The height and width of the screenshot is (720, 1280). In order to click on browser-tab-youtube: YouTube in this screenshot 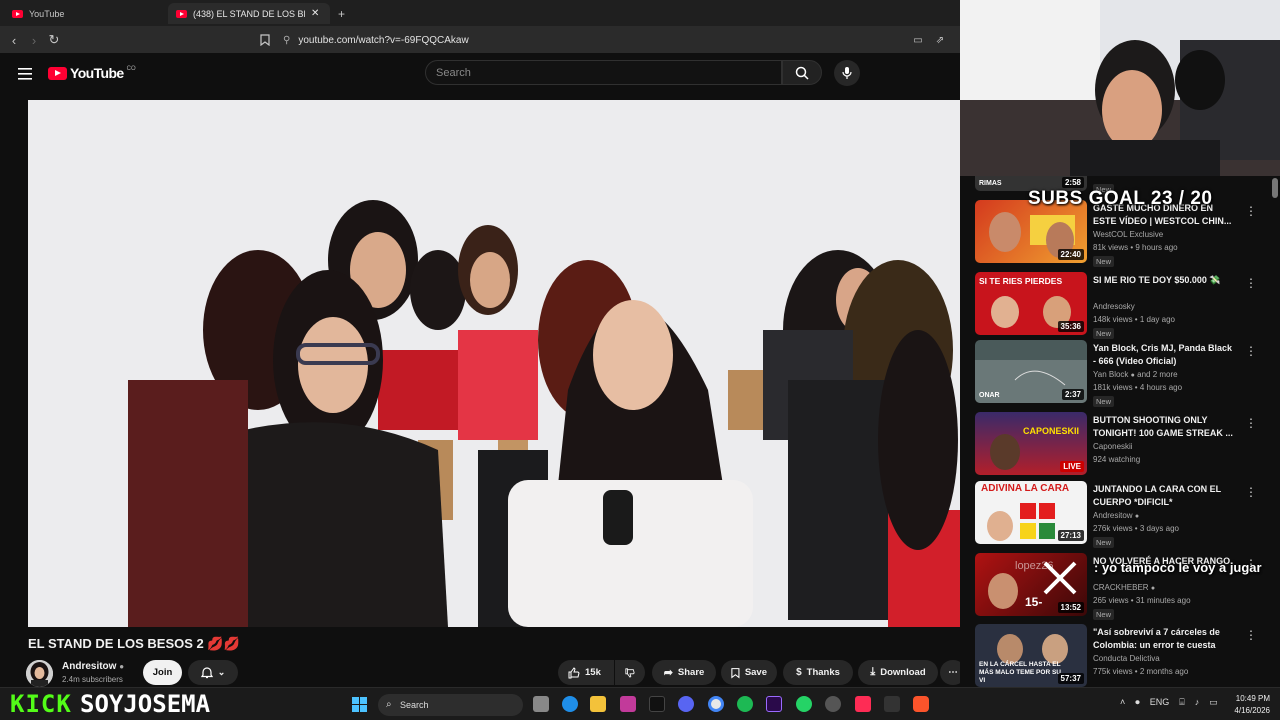, I will do `click(84, 13)`.